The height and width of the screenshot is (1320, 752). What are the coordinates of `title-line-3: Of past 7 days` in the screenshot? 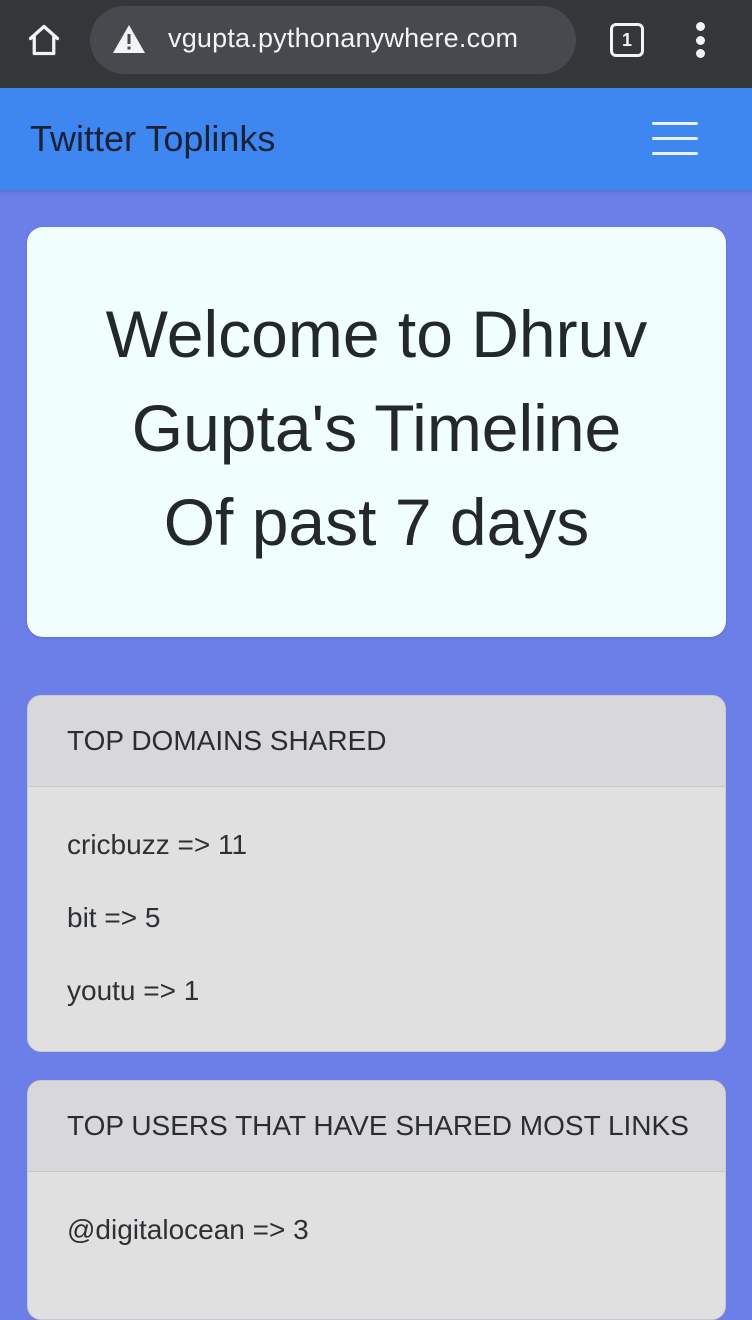 It's located at (376, 522).